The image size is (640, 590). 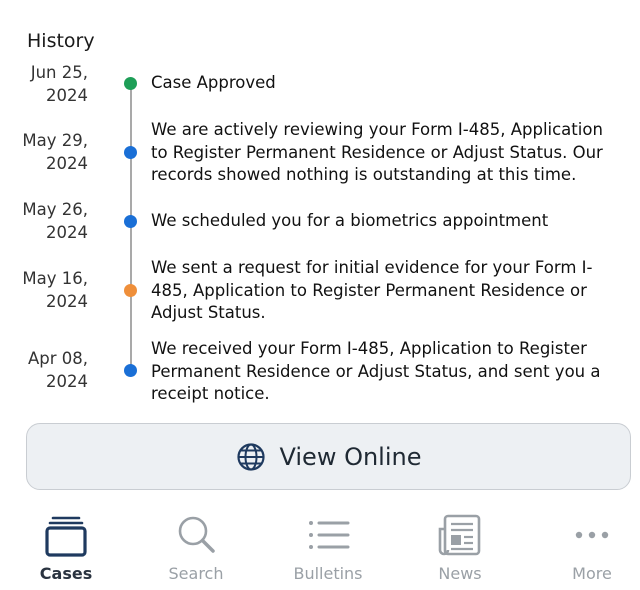 I want to click on tab-search: Search, so click(x=196, y=547).